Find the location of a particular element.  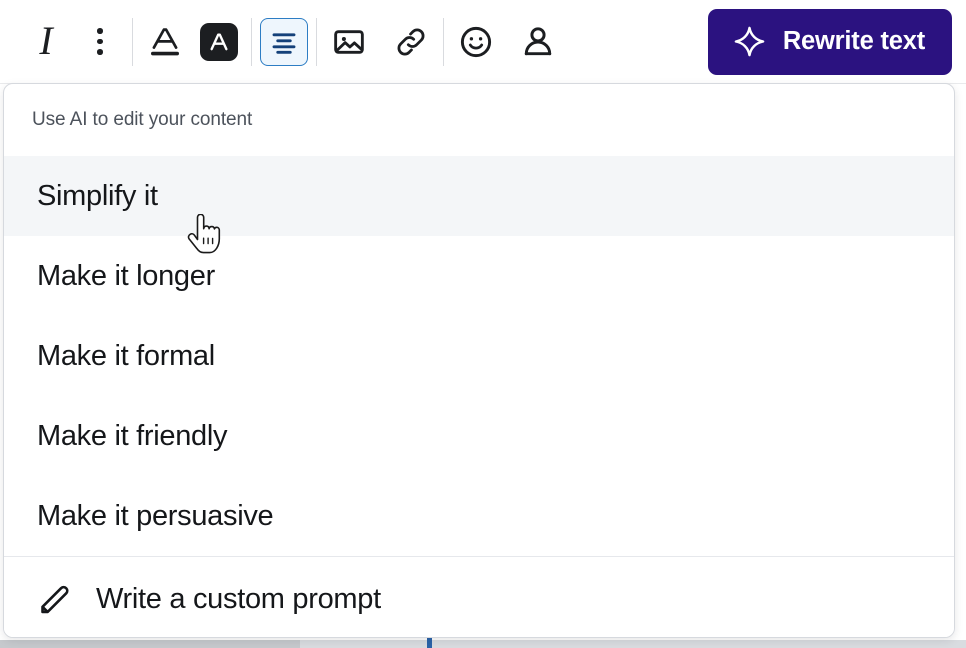

sparkle-icon is located at coordinates (749, 41).